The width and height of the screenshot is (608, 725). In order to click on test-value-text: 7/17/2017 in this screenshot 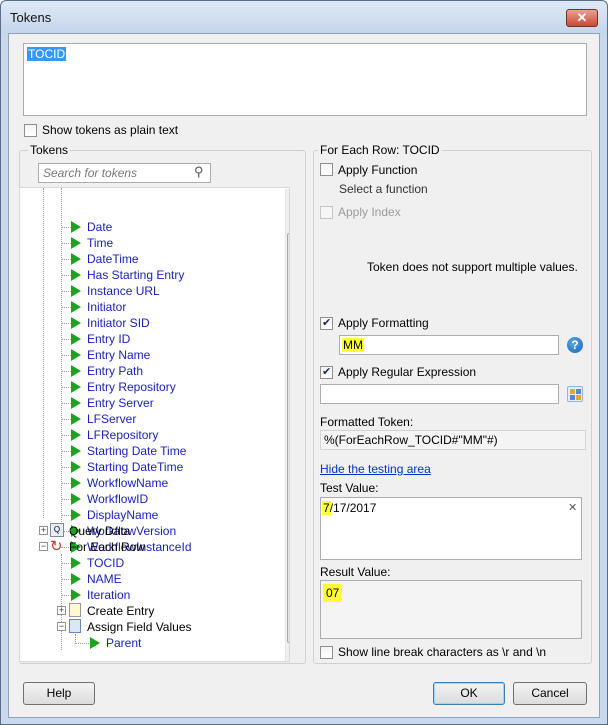, I will do `click(349, 508)`.